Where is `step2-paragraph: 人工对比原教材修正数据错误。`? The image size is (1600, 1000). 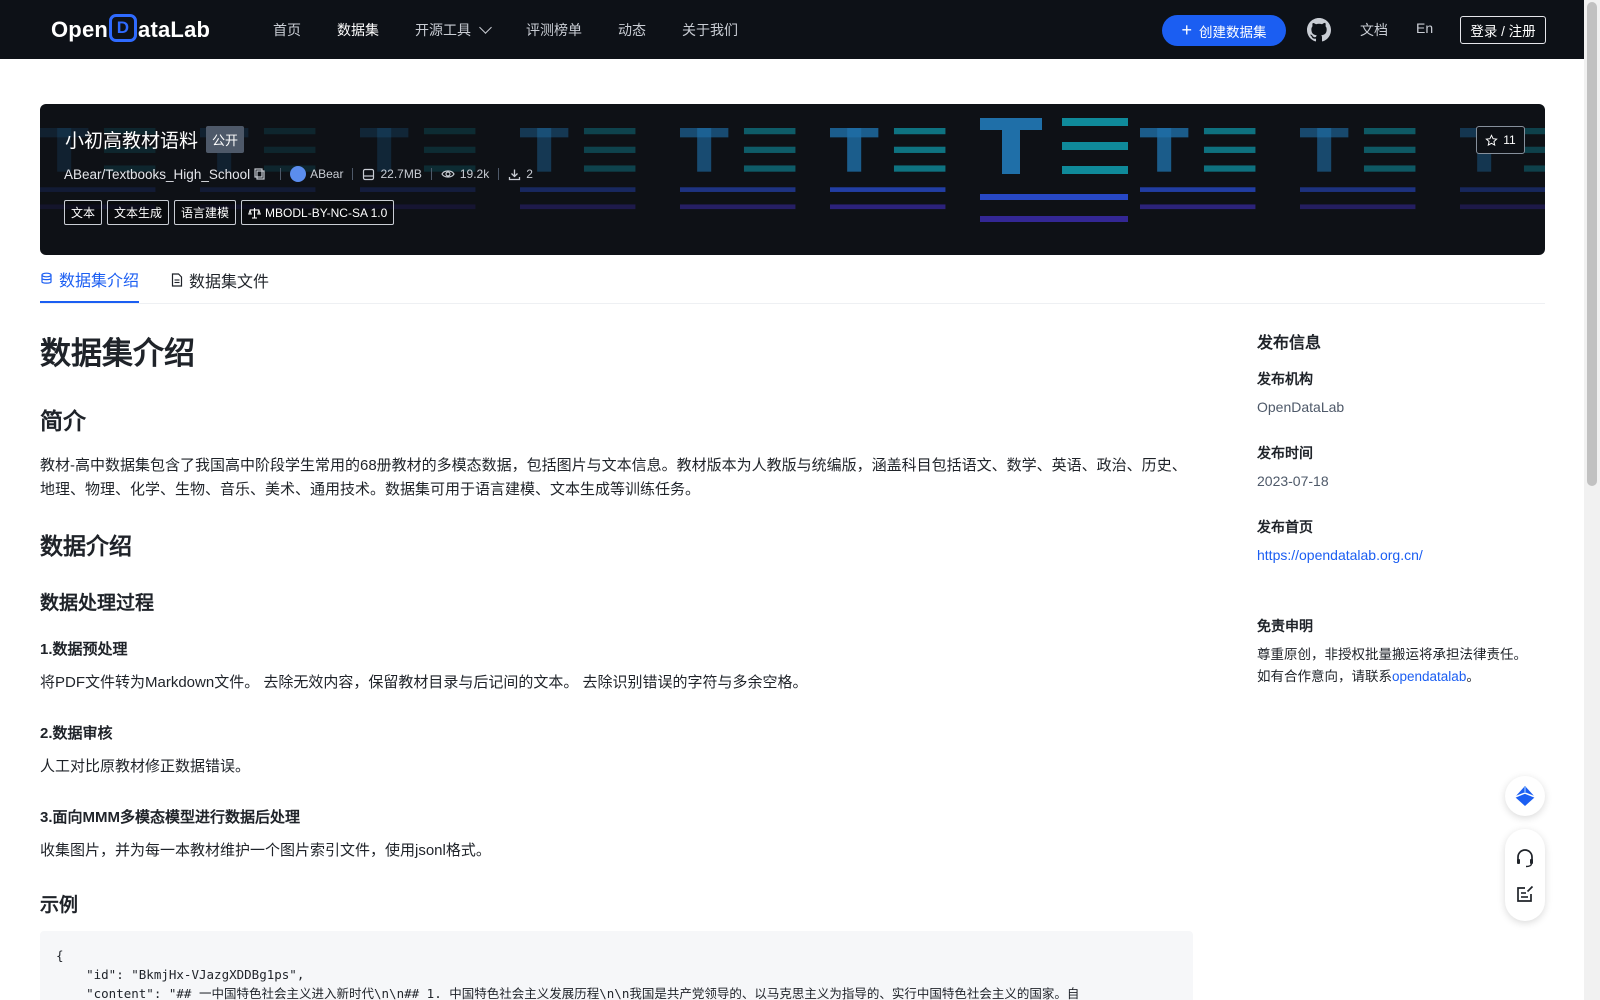
step2-paragraph: 人工对比原教材修正数据错误。 is located at coordinates (145, 766).